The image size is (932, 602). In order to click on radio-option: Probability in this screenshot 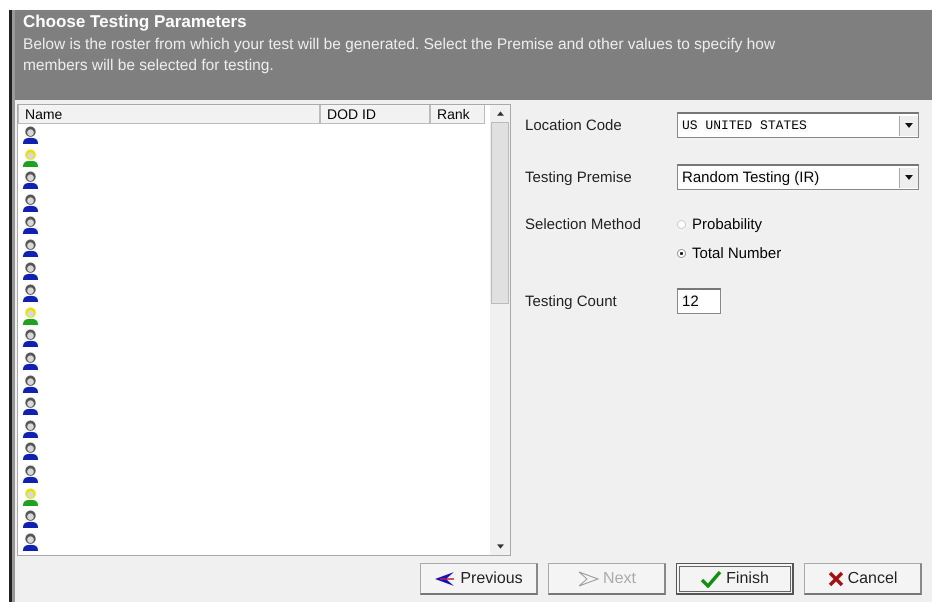, I will do `click(729, 224)`.